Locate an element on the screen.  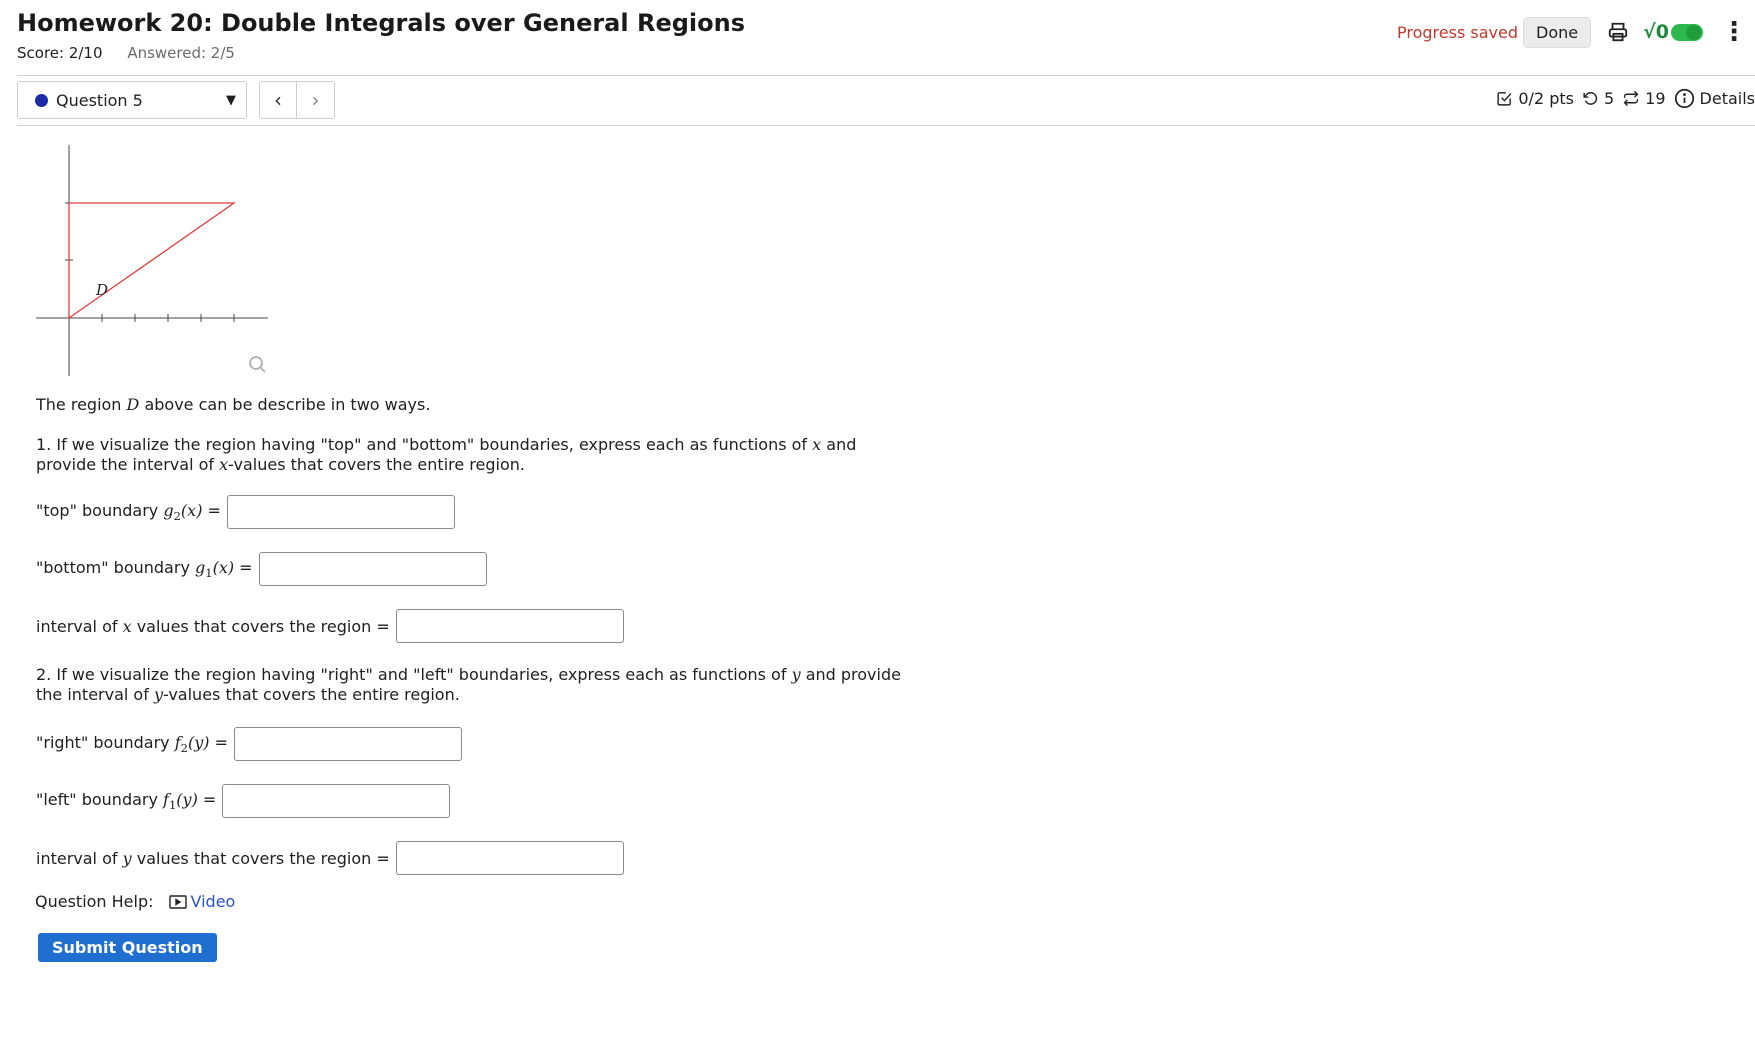
details-button: Details is located at coordinates (1714, 98).